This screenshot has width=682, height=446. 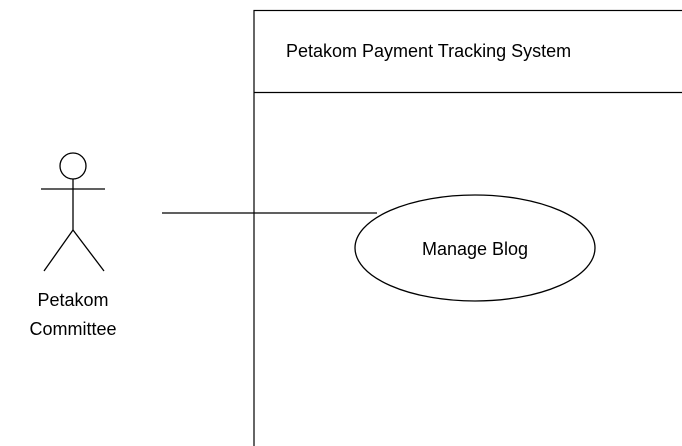 I want to click on actor-left-leg, so click(x=58, y=250).